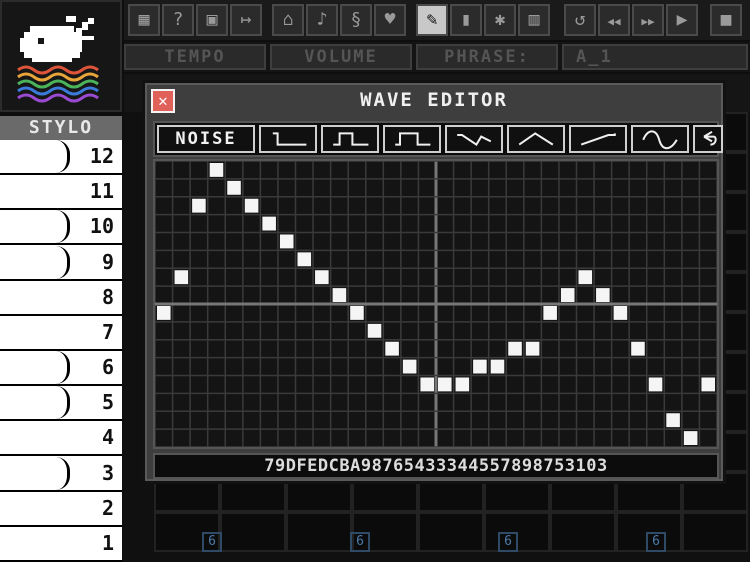 The height and width of the screenshot is (562, 750). What do you see at coordinates (61, 474) in the screenshot?
I see `key-3: 3` at bounding box center [61, 474].